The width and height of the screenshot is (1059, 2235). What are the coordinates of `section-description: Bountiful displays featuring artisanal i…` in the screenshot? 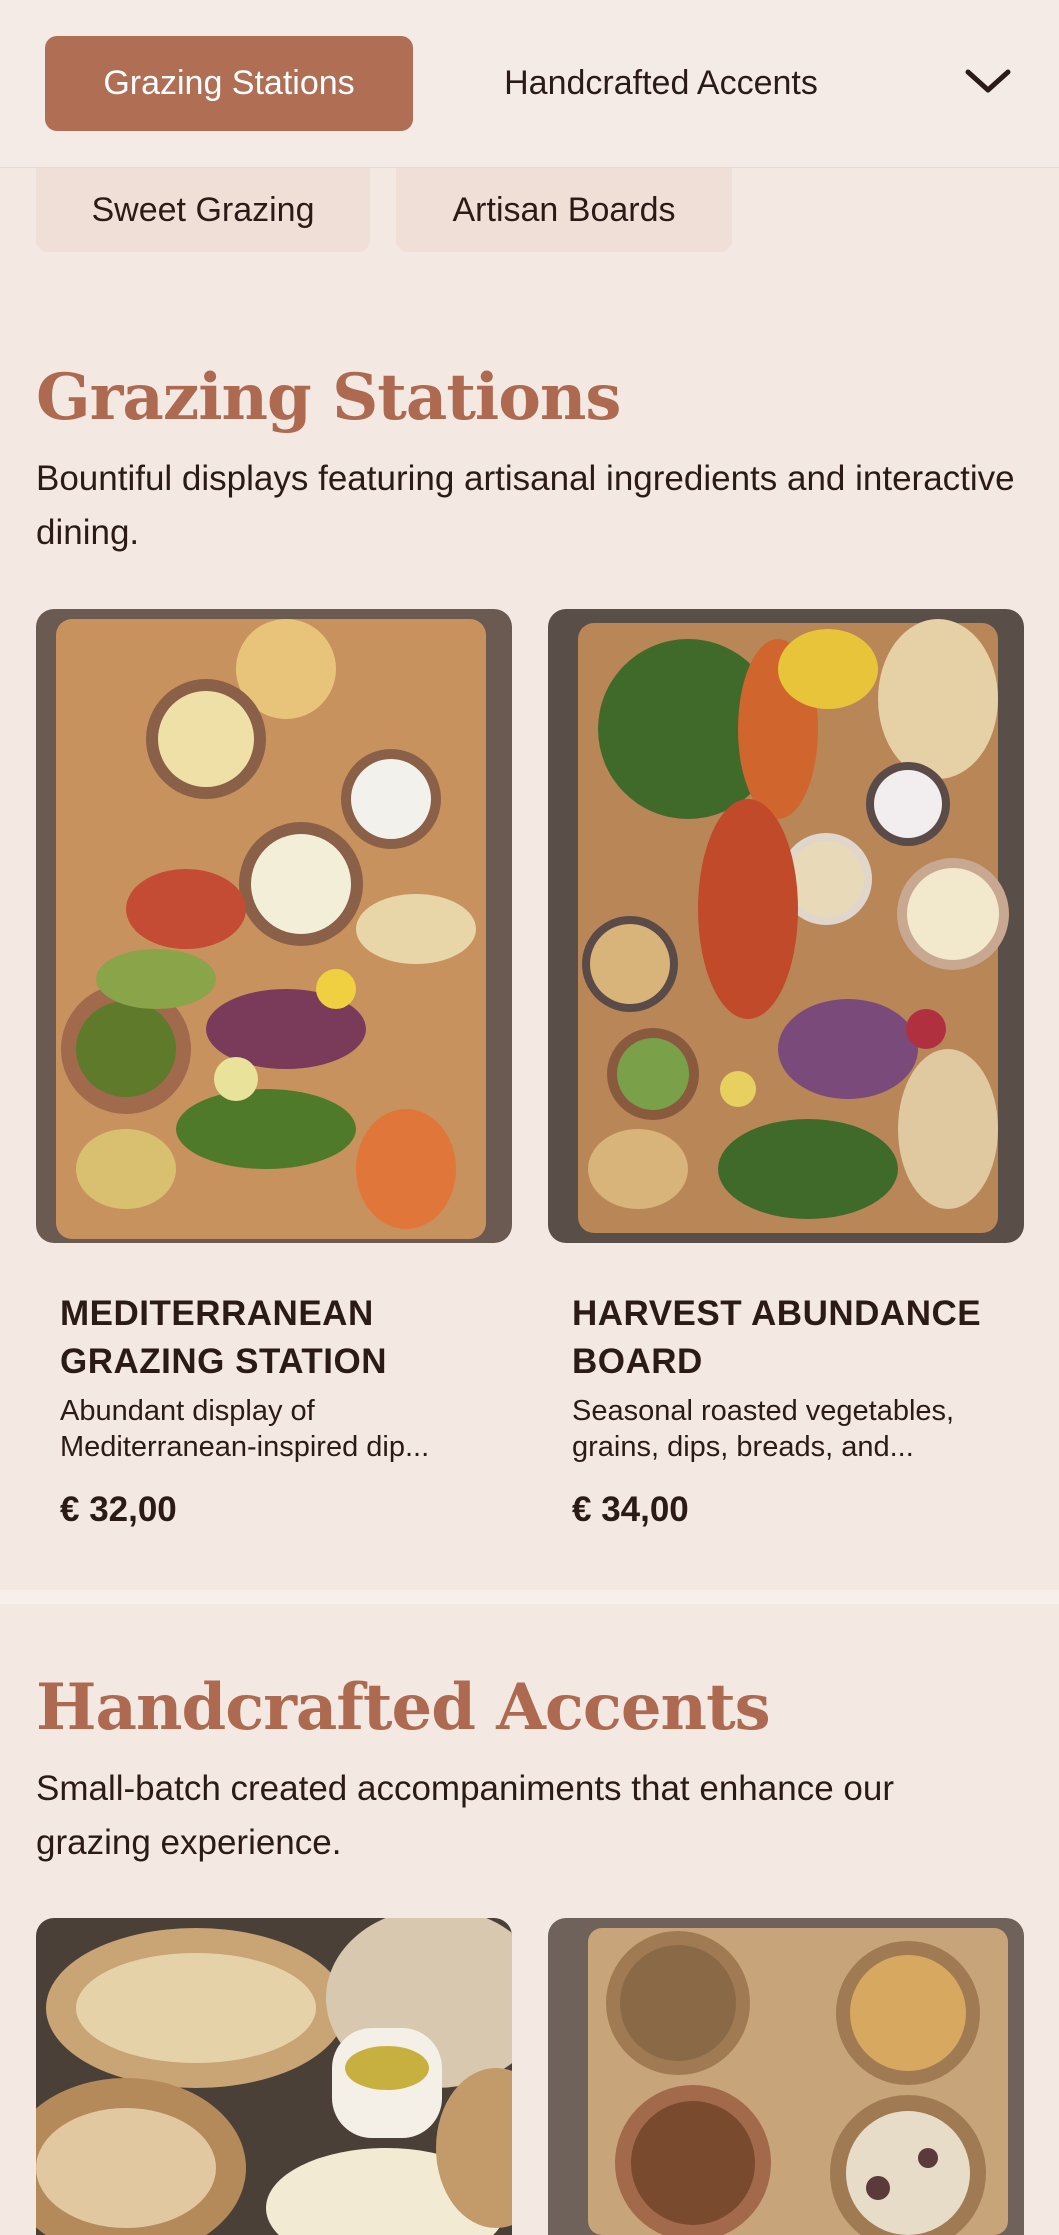 It's located at (525, 505).